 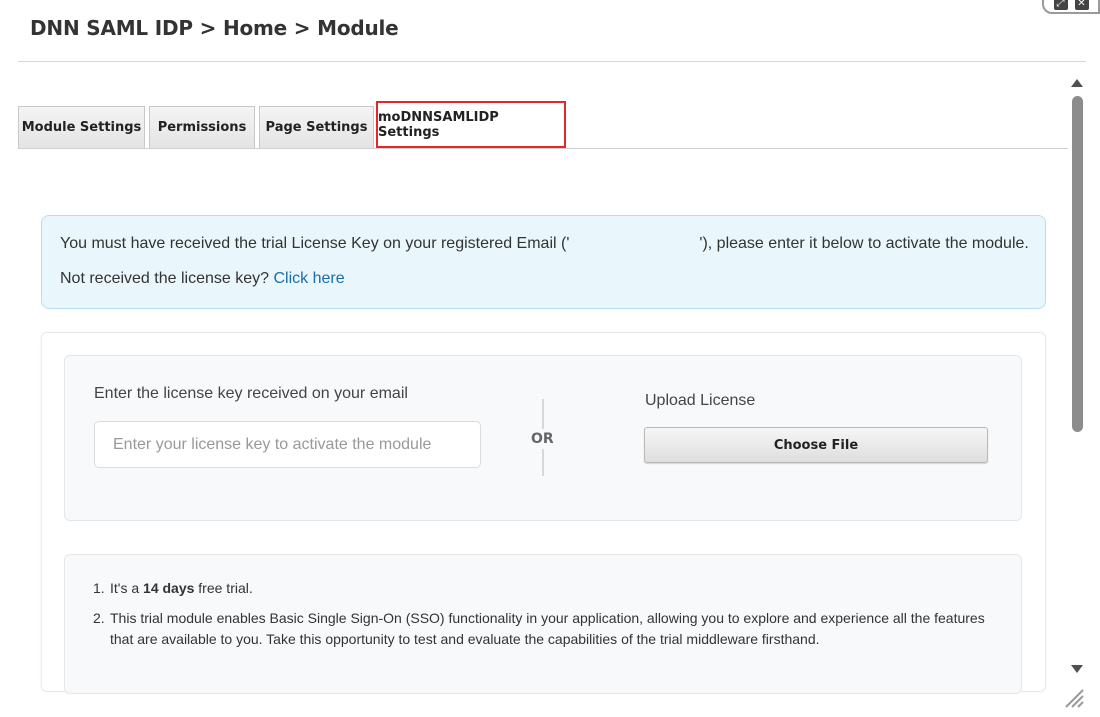 What do you see at coordinates (164, 278) in the screenshot?
I see `alert-text: Not received the license key?` at bounding box center [164, 278].